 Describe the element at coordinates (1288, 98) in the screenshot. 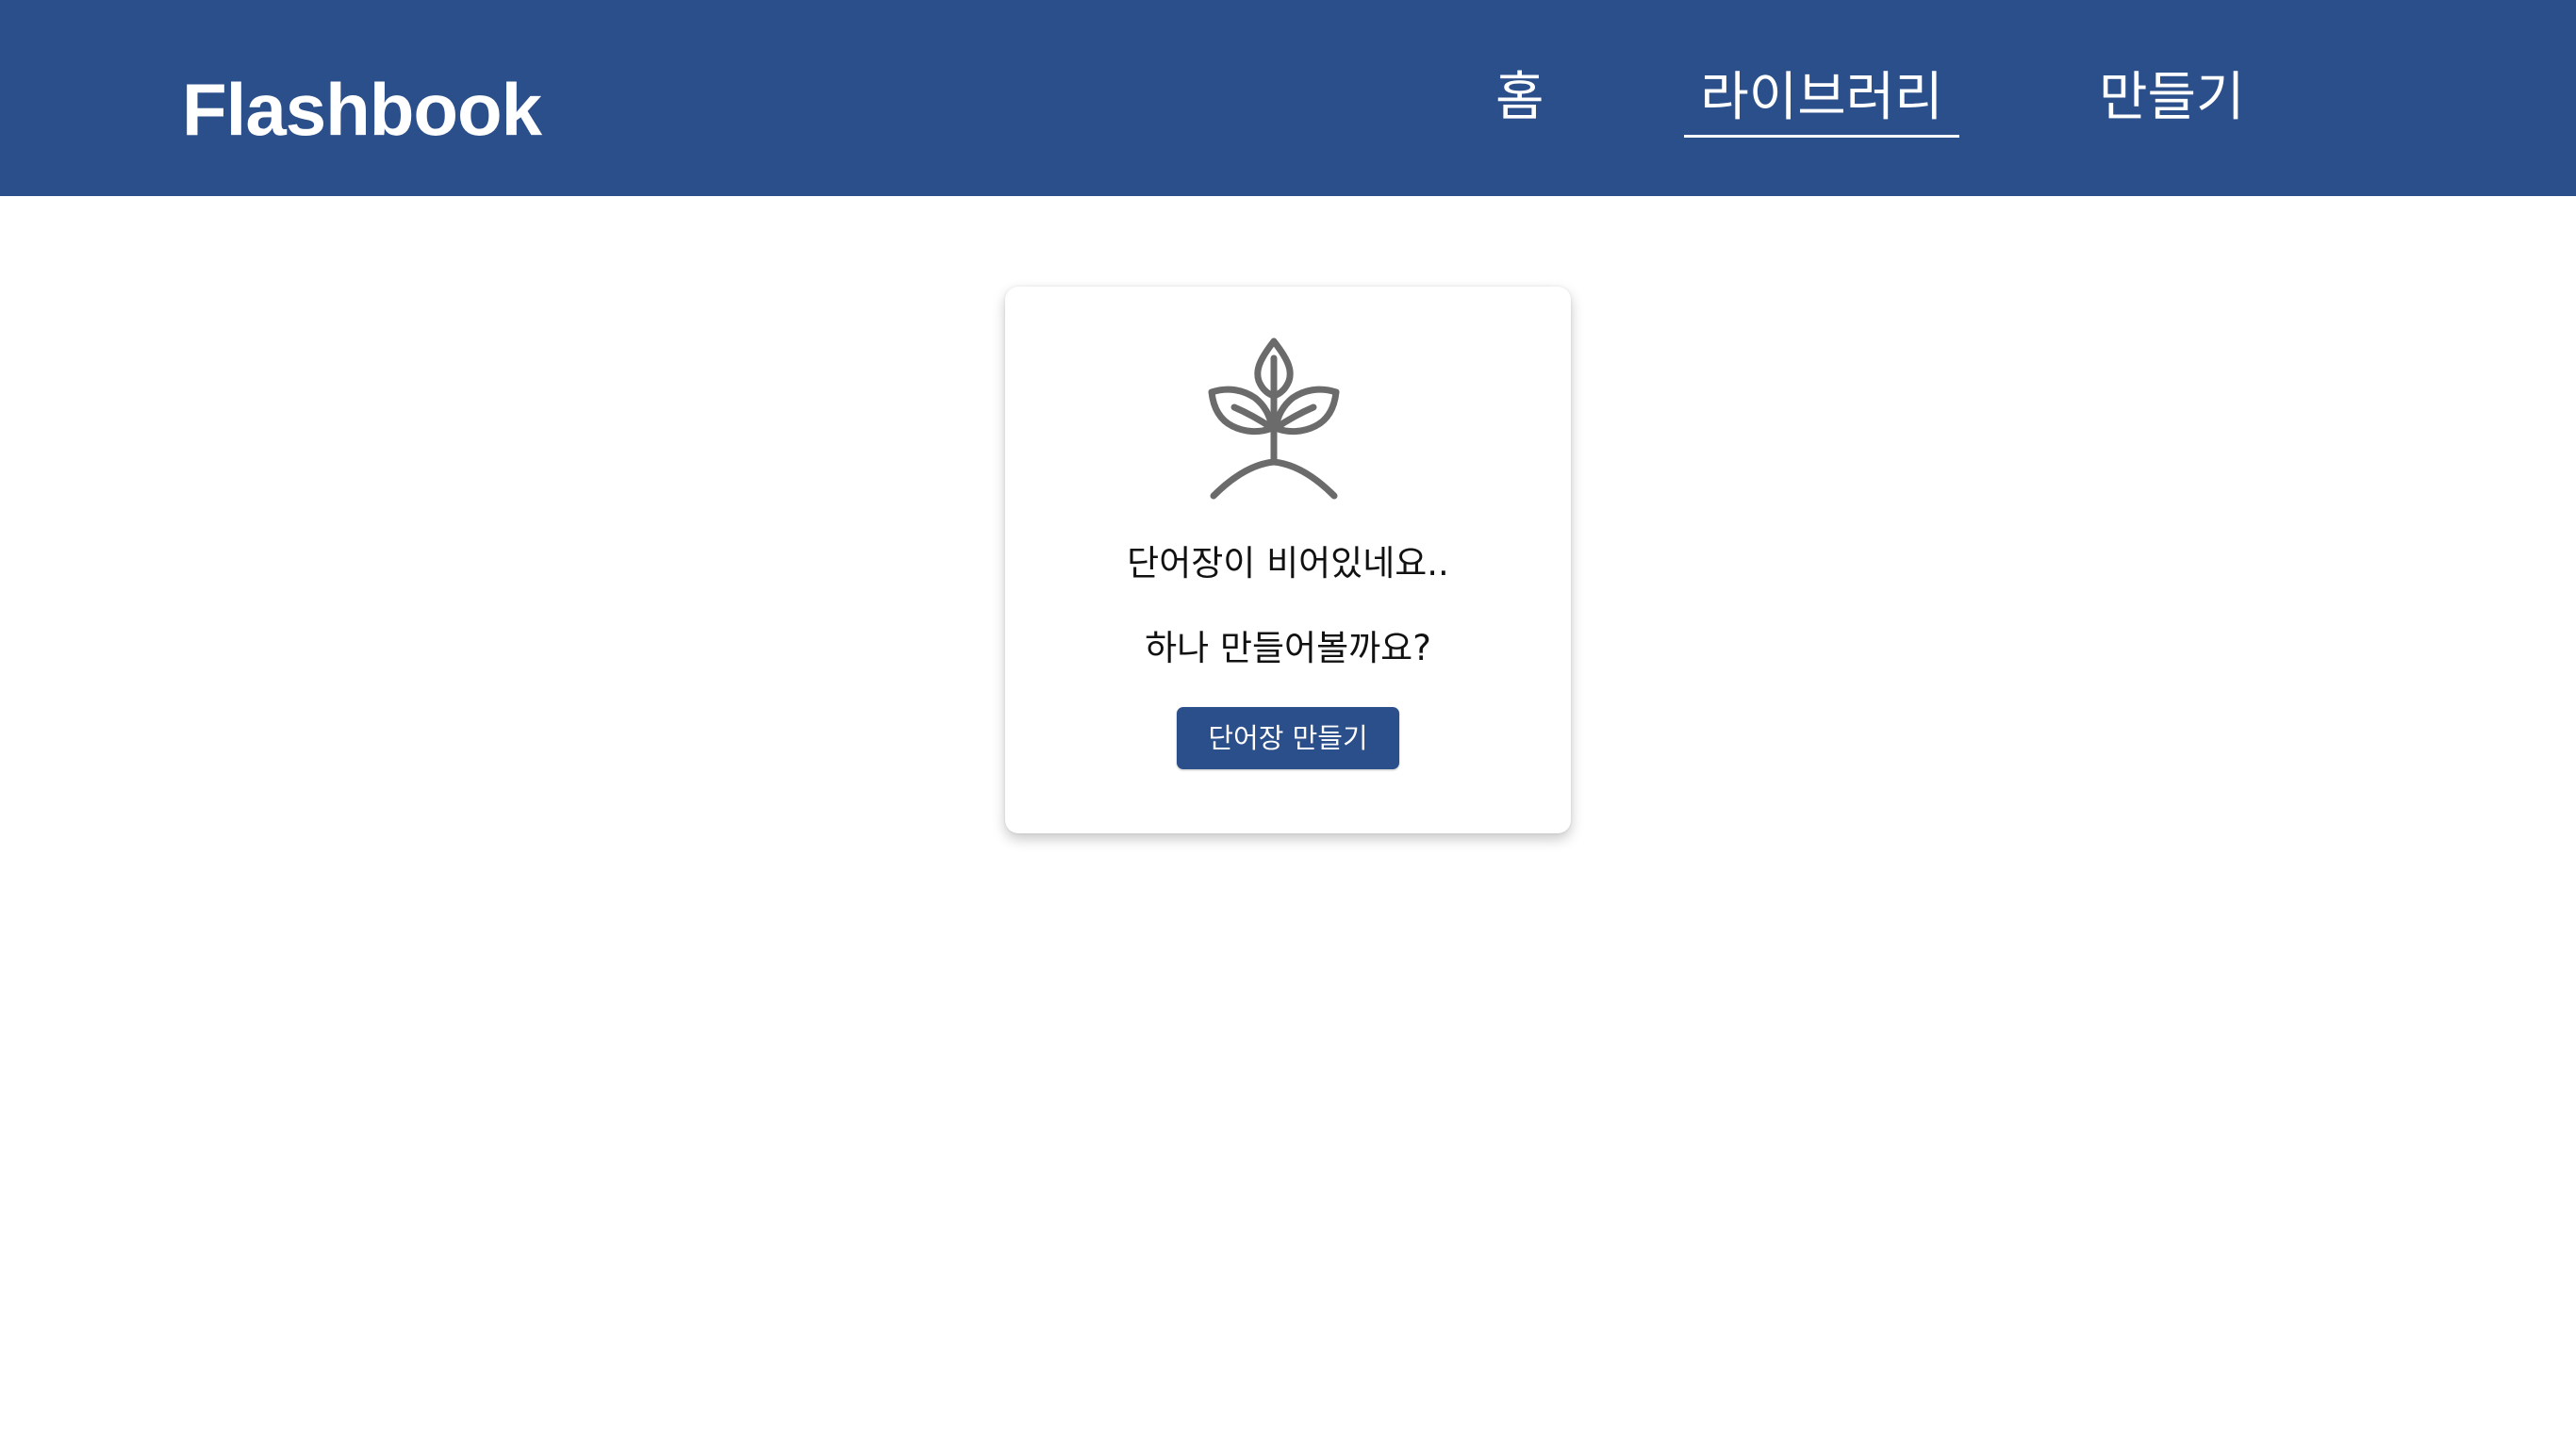

I see `top-nav-bar: Flashbook 홈 라이브러리 만들기` at that location.